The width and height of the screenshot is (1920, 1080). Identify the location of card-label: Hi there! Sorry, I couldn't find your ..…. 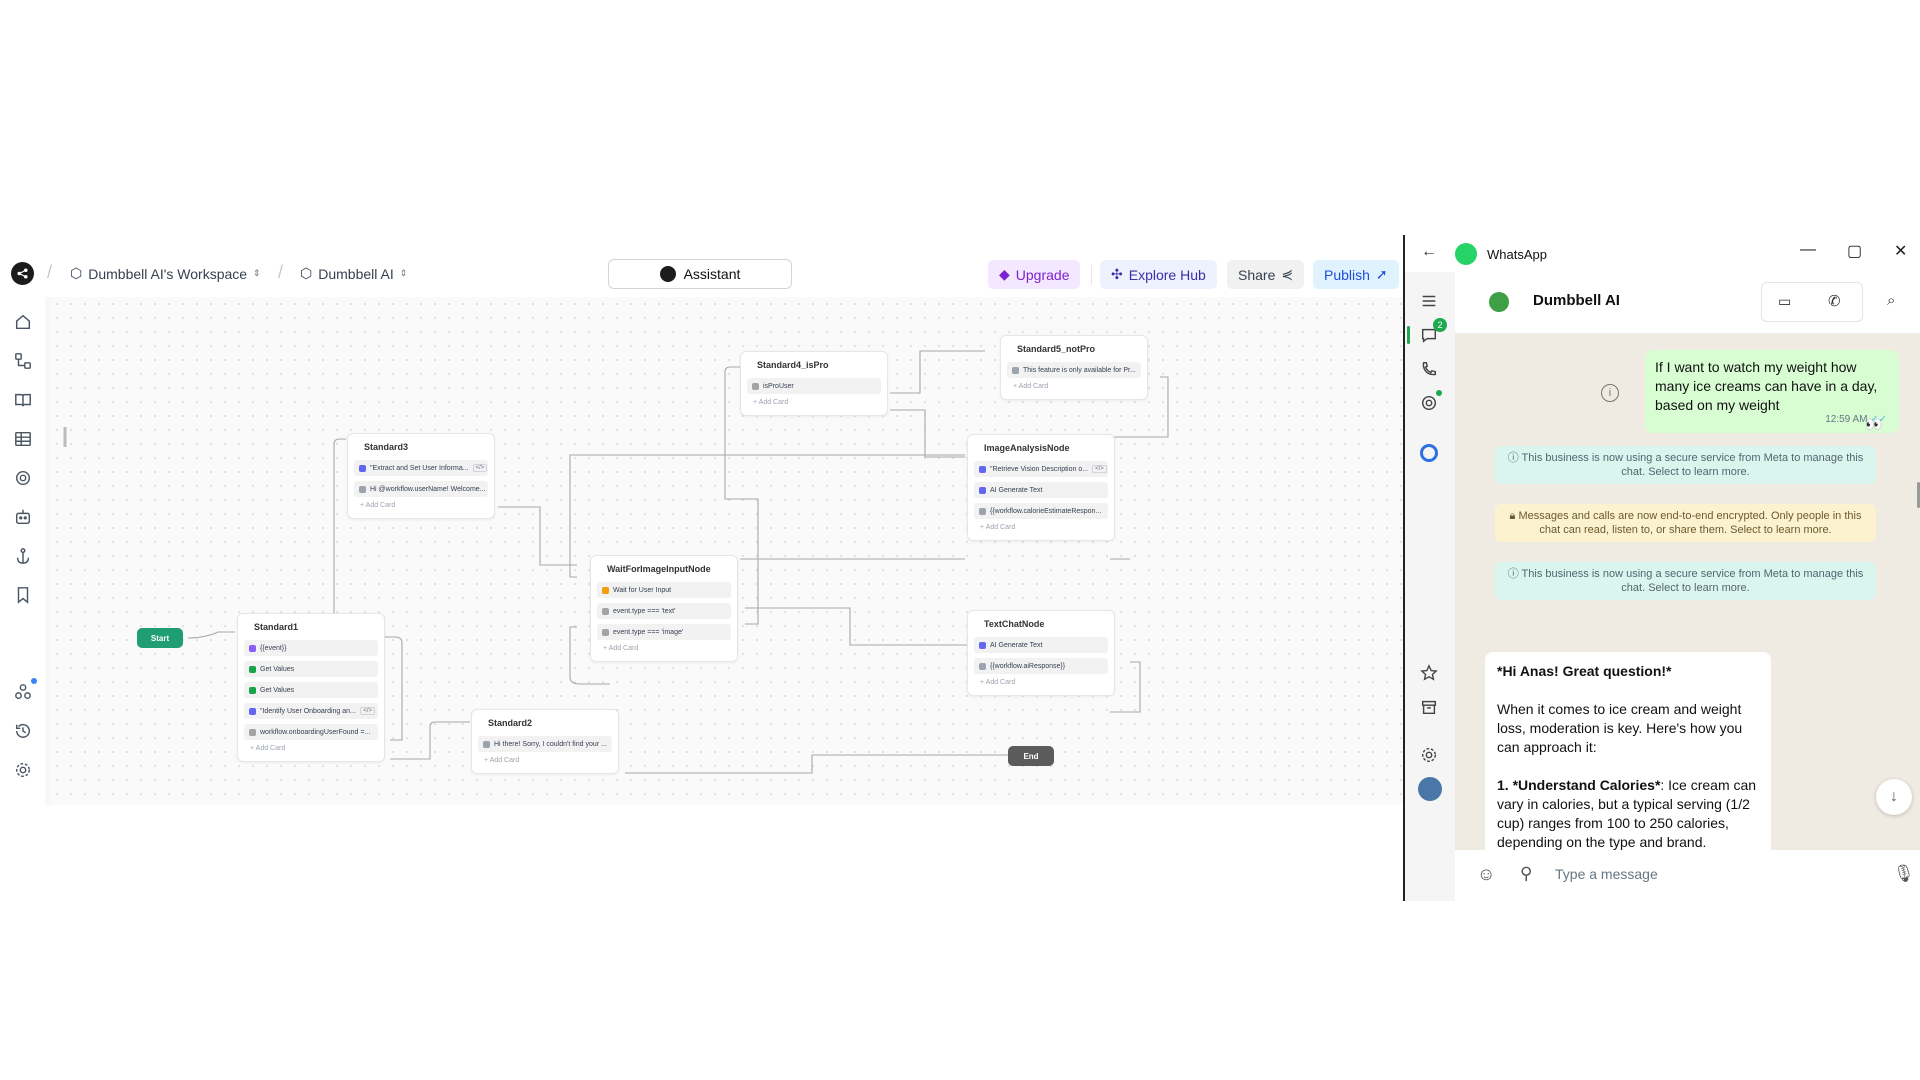
(550, 744).